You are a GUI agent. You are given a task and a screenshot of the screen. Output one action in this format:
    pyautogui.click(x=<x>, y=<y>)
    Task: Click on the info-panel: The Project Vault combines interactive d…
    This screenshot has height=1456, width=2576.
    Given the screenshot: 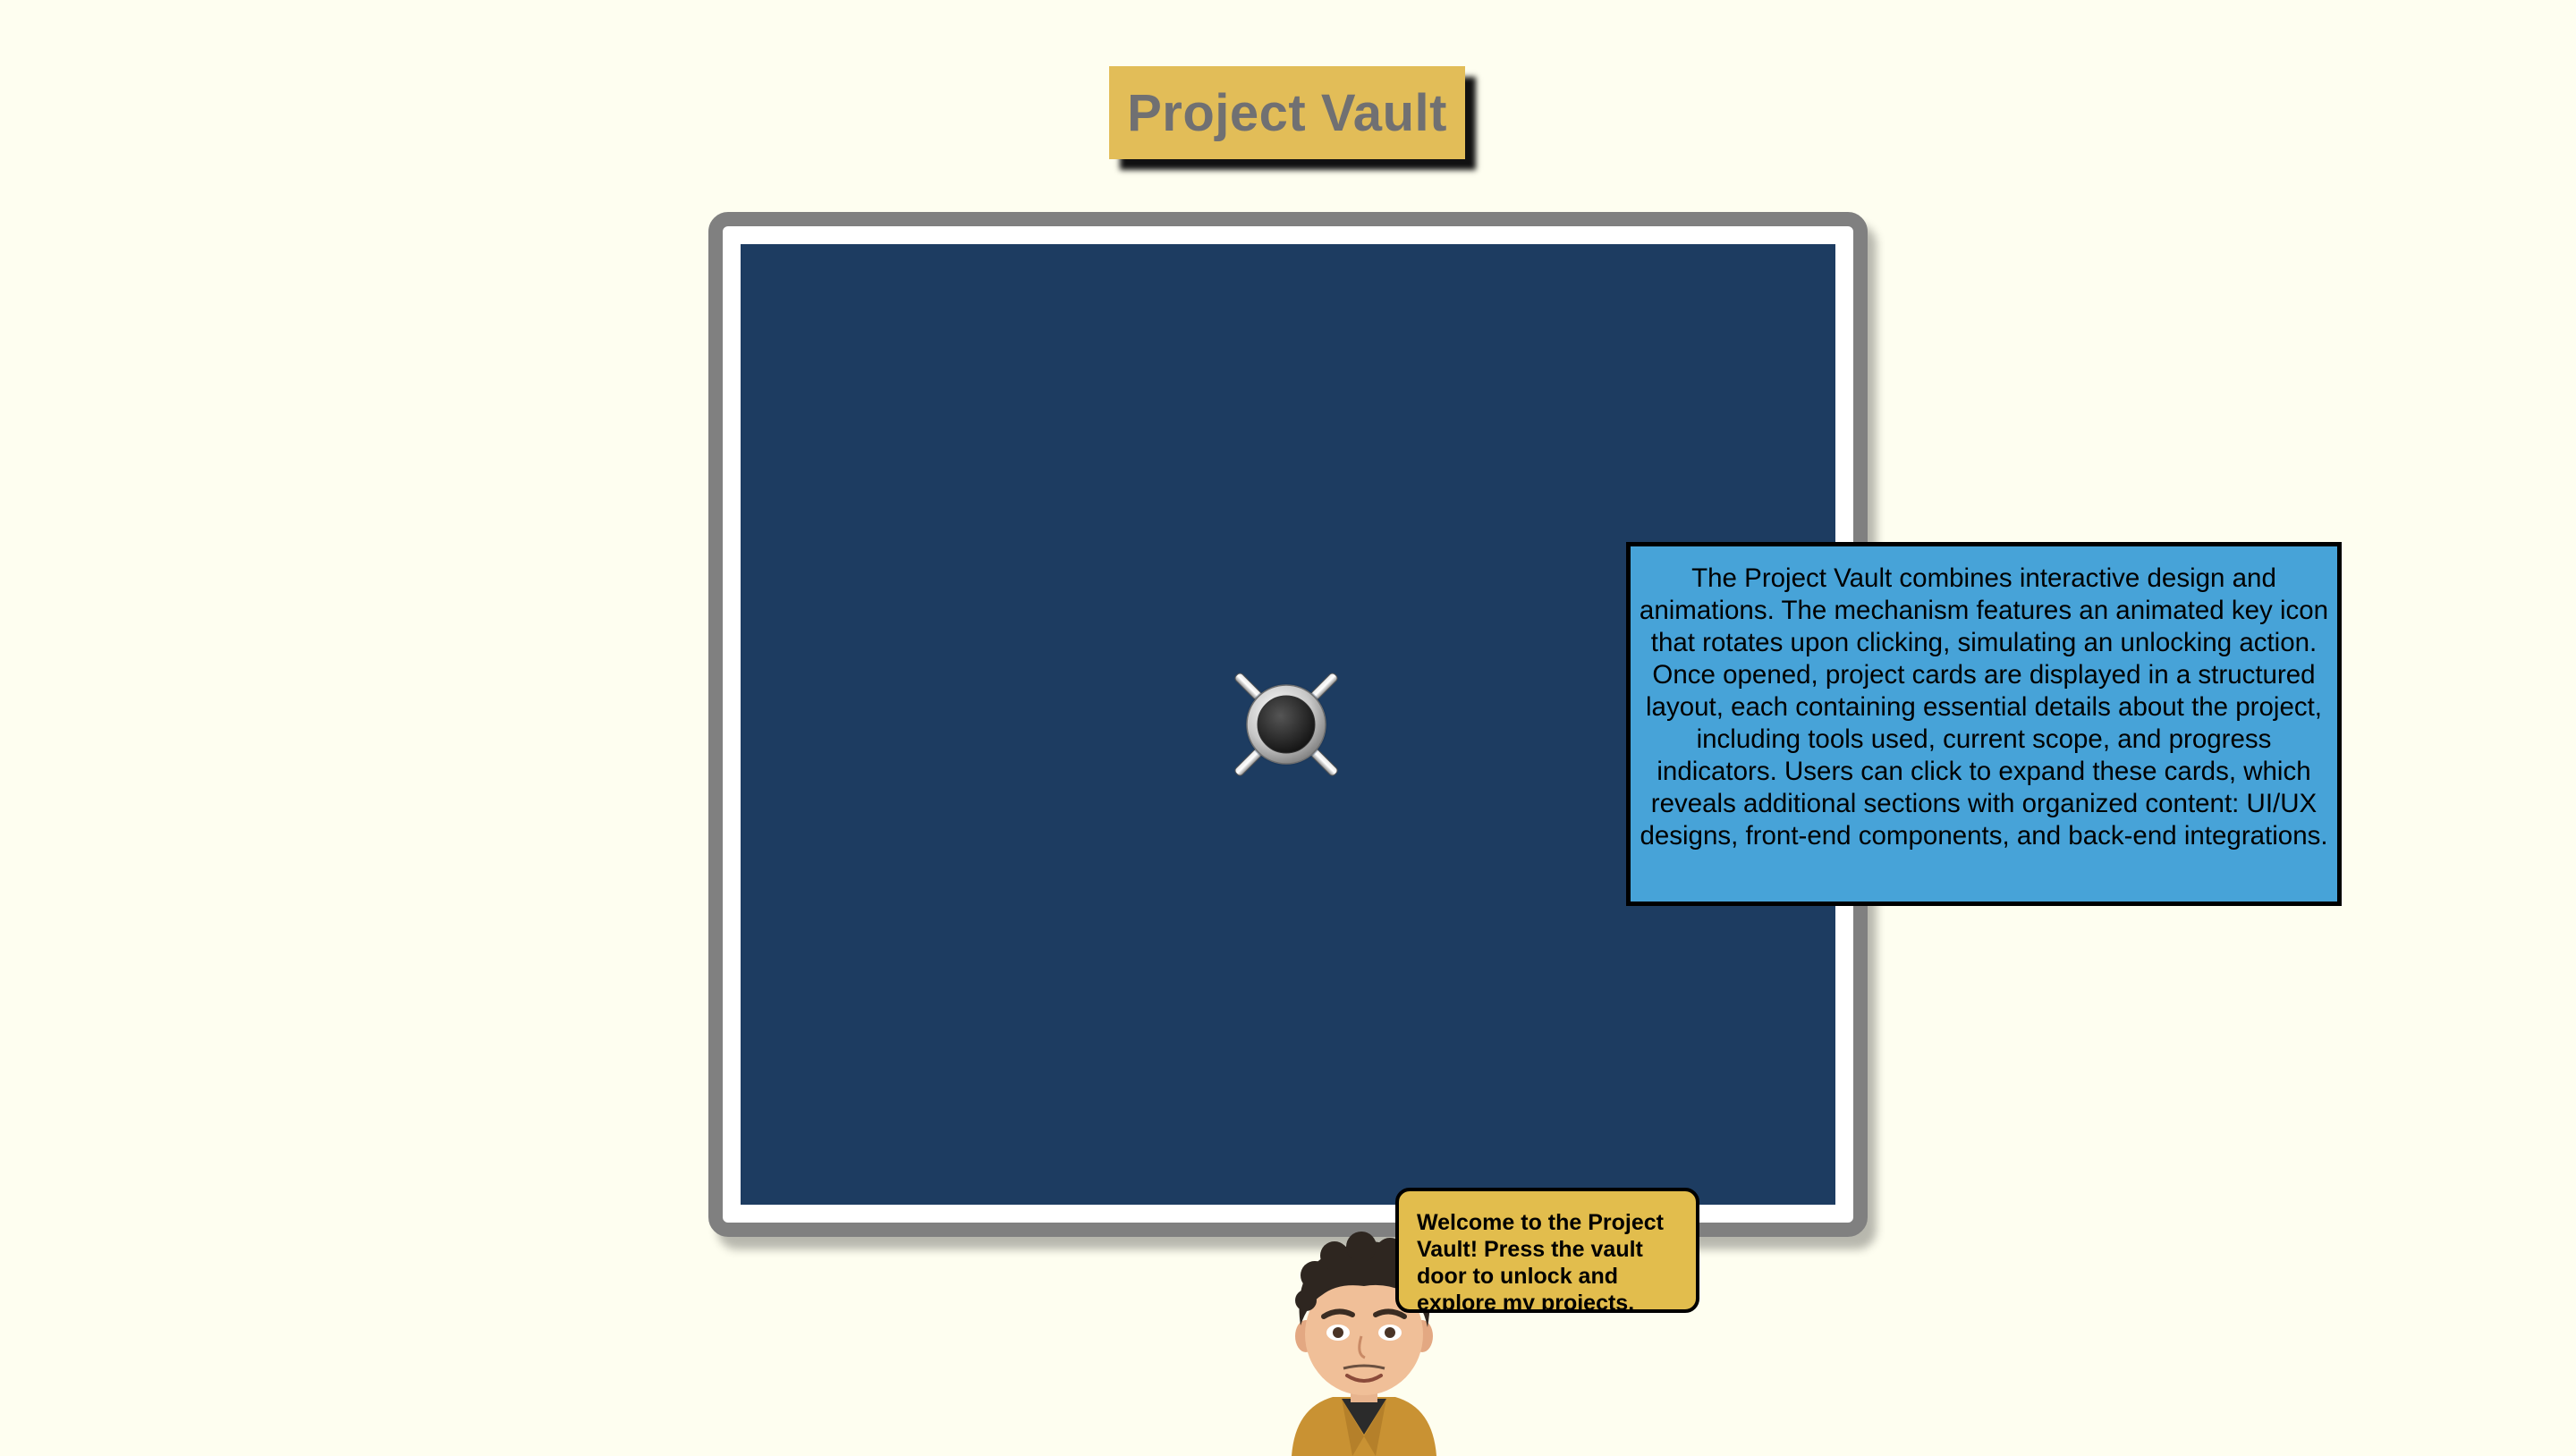 What is the action you would take?
    pyautogui.click(x=1984, y=724)
    